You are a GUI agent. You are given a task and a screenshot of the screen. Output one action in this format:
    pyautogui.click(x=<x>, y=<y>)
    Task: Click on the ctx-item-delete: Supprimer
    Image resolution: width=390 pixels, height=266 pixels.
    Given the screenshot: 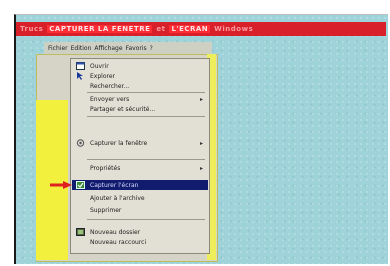 What is the action you would take?
    pyautogui.click(x=140, y=210)
    